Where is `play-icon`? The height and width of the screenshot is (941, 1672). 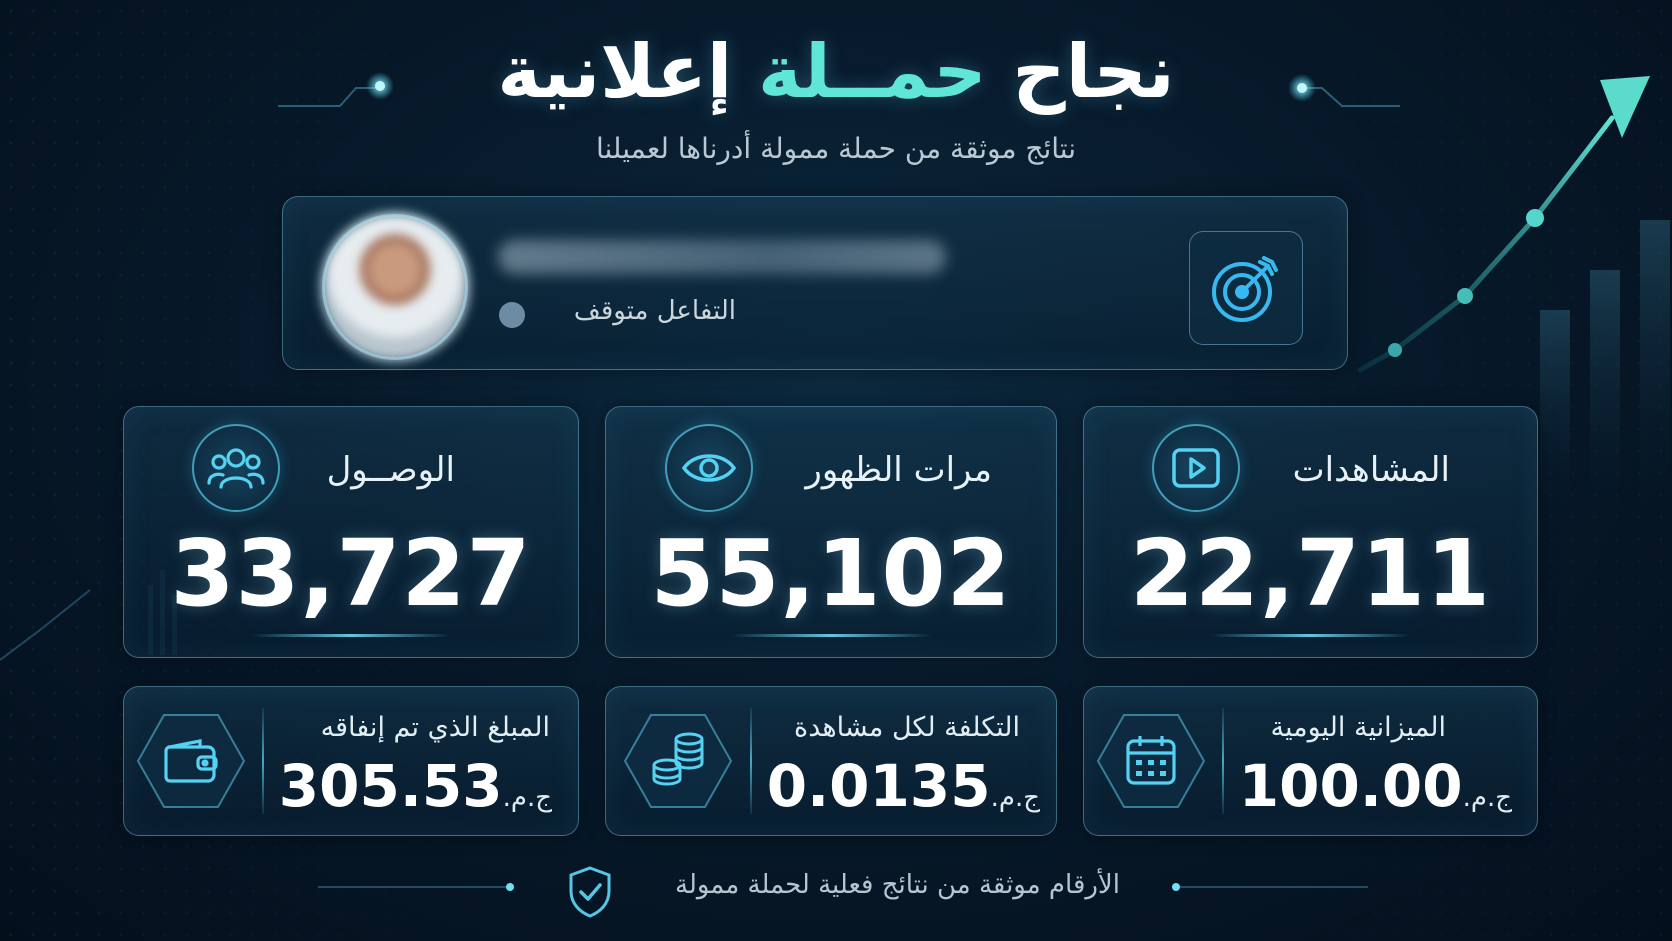 play-icon is located at coordinates (1196, 468).